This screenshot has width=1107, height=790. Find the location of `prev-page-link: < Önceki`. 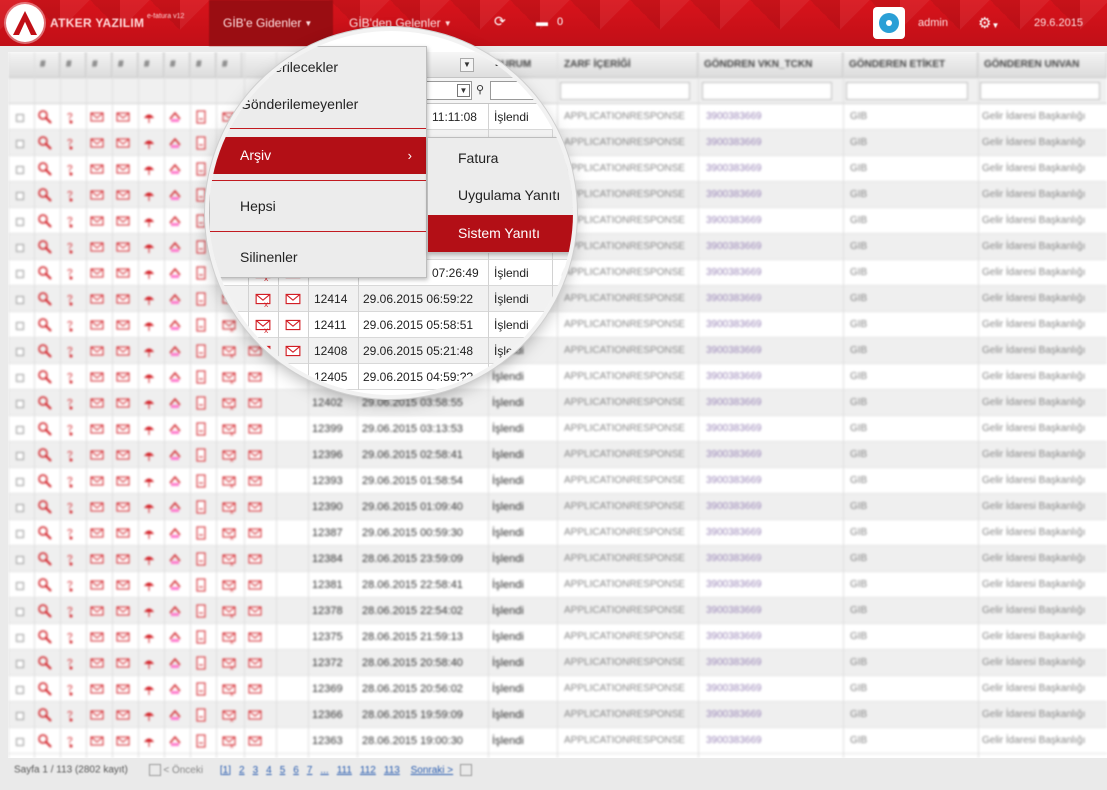

prev-page-link: < Önceki is located at coordinates (183, 770).